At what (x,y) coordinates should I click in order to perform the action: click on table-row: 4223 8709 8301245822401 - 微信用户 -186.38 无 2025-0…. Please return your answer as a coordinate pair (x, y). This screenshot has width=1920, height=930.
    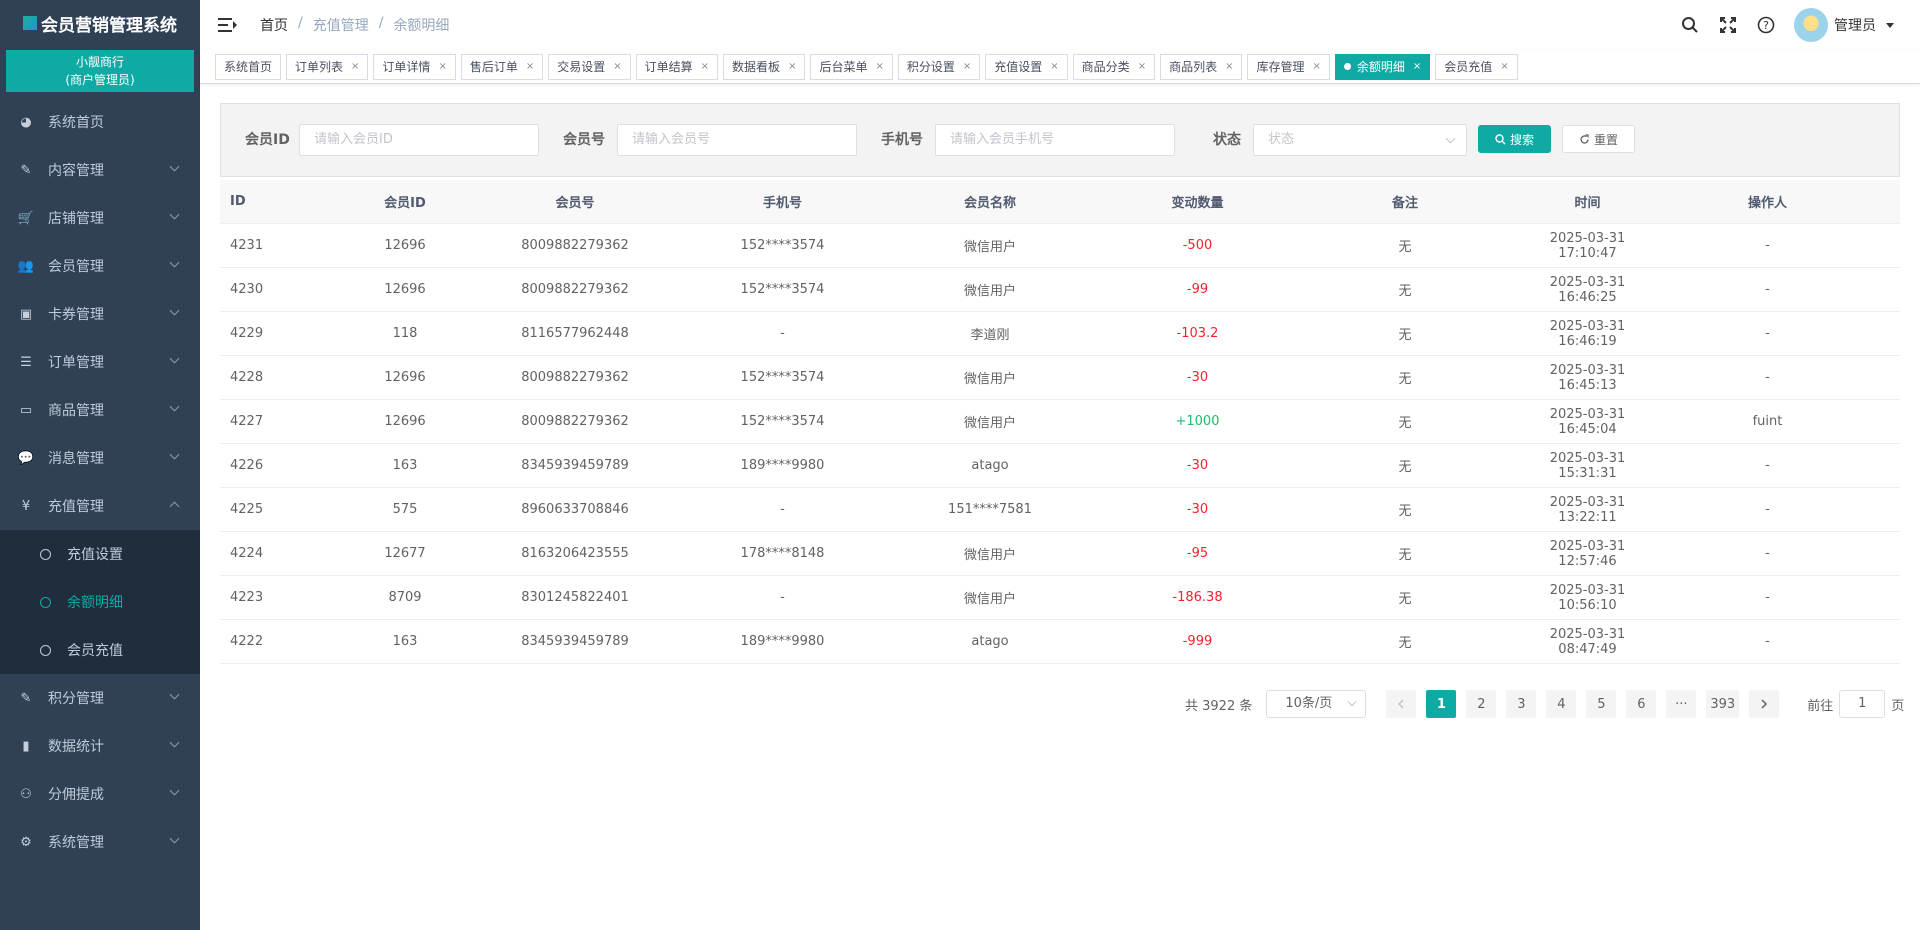
    Looking at the image, I should click on (1060, 598).